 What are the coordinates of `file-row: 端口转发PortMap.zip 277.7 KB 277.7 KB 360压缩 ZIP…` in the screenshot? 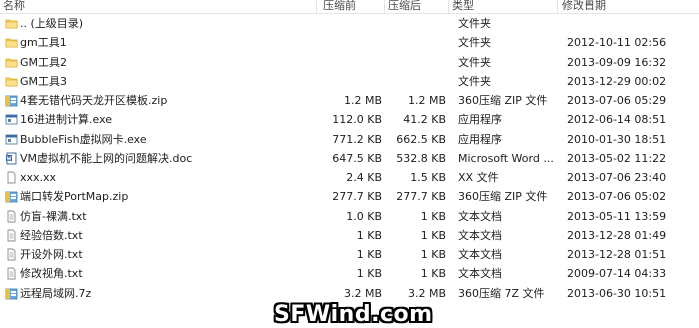 It's located at (349, 196).